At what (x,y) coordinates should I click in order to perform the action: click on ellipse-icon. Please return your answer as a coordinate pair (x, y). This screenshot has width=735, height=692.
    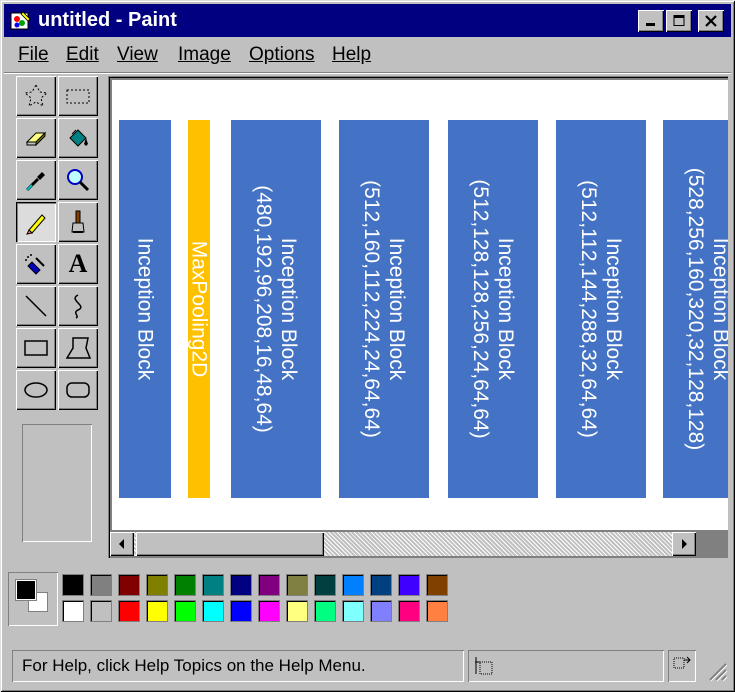
    Looking at the image, I should click on (36, 390).